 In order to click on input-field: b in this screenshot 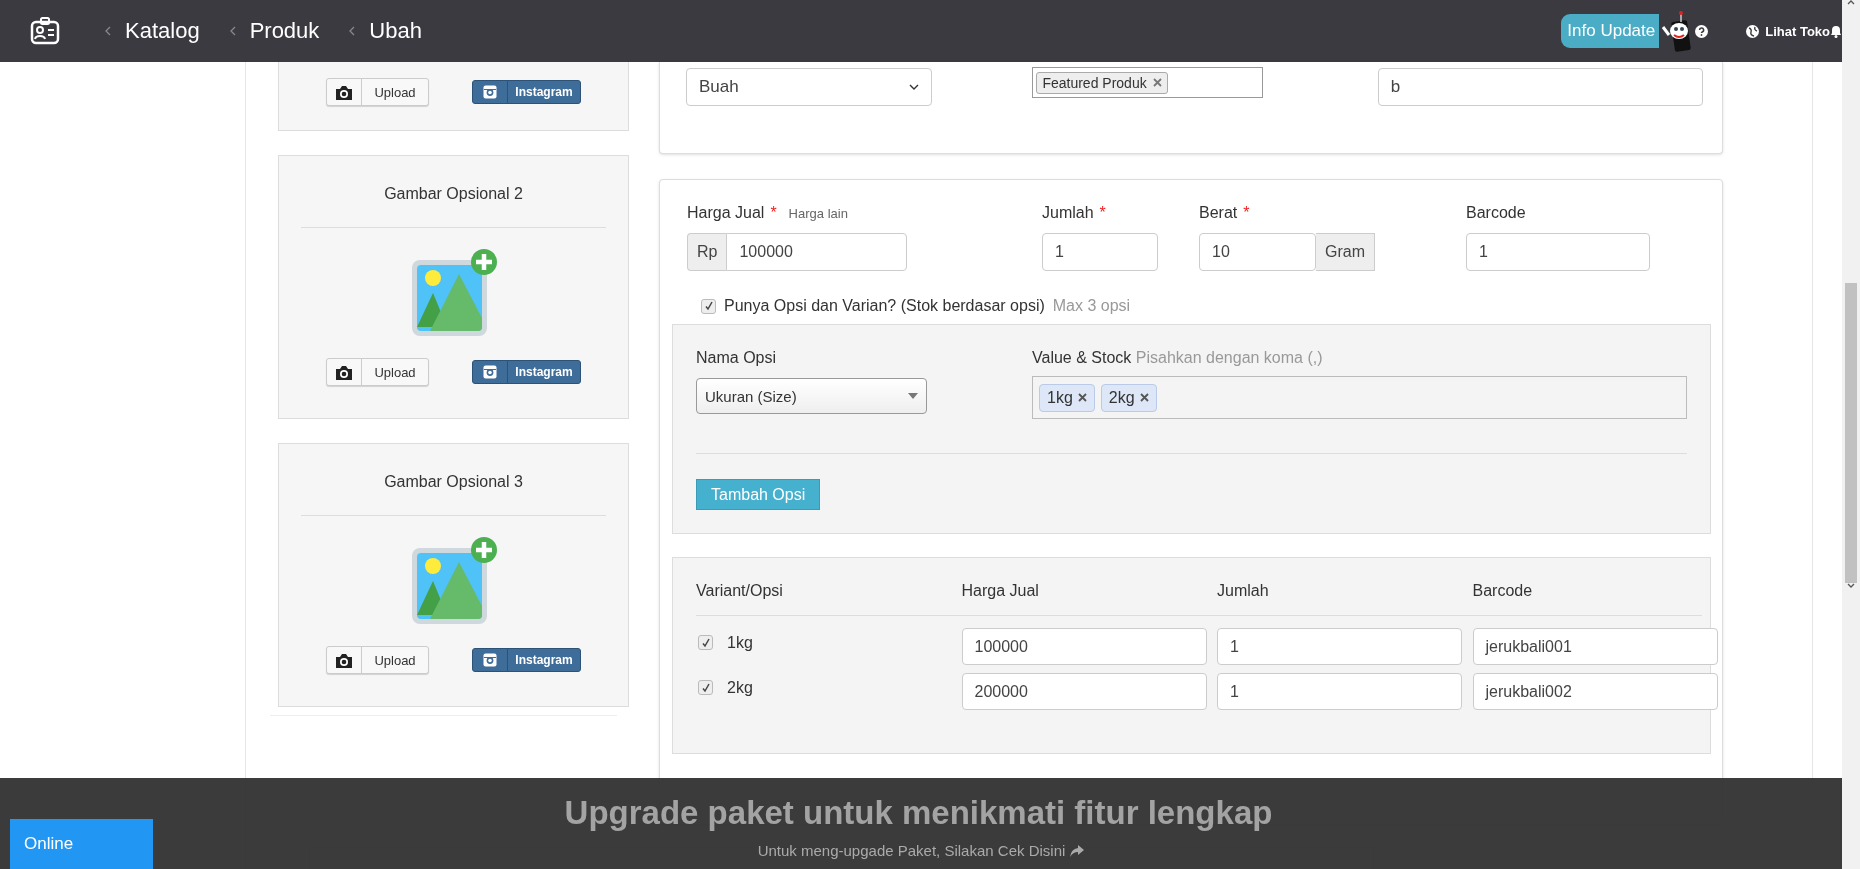, I will do `click(1540, 87)`.